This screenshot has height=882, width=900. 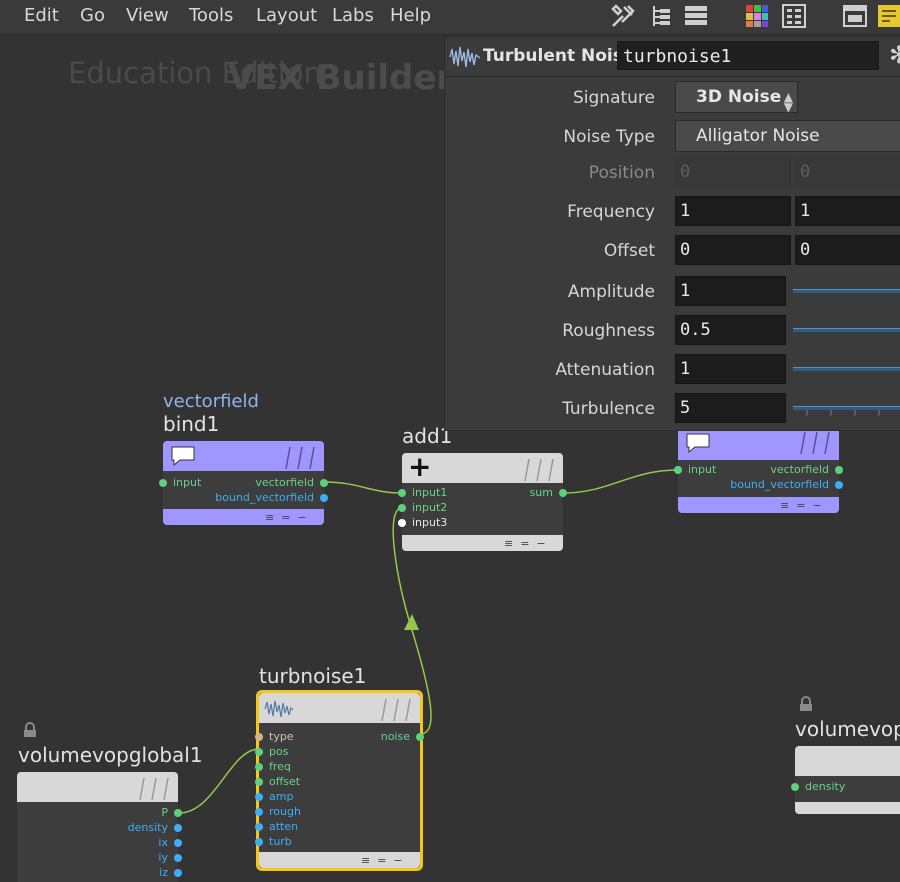 I want to click on parameter-header: Turbulent Noise turbnoise1 ✻, so click(x=672, y=57).